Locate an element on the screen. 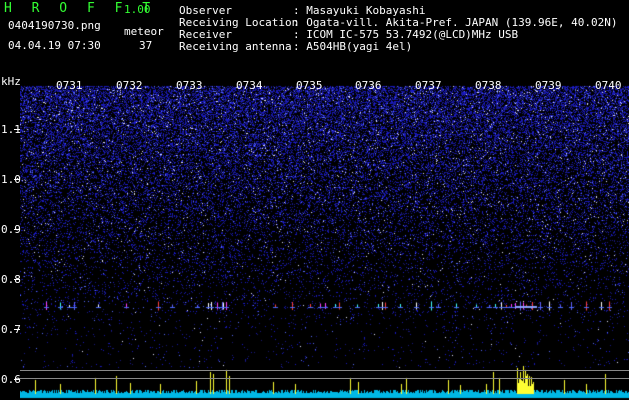 The width and height of the screenshot is (629, 400). time-label-0735: 0735 is located at coordinates (309, 85).